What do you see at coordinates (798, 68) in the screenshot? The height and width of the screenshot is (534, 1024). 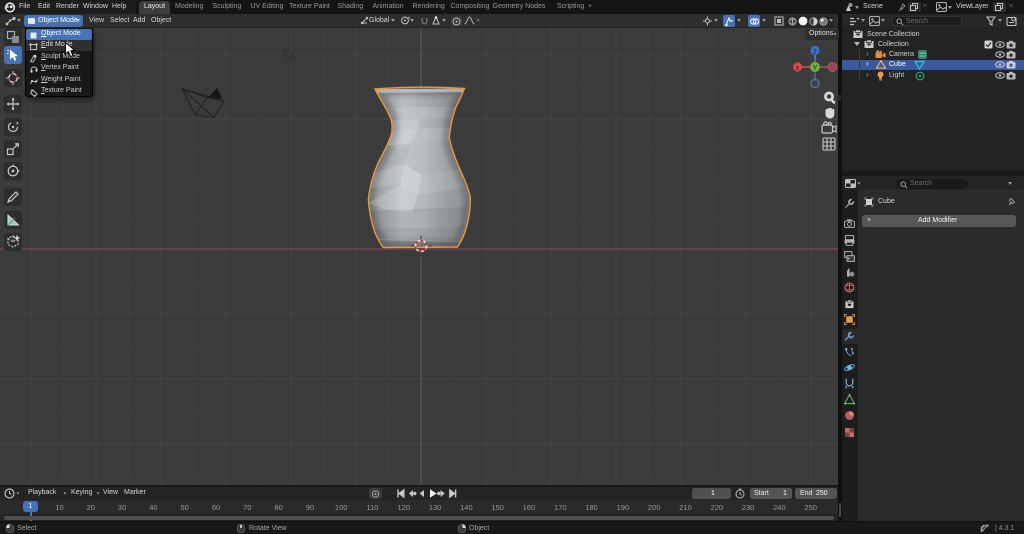 I see `svg-text: x` at bounding box center [798, 68].